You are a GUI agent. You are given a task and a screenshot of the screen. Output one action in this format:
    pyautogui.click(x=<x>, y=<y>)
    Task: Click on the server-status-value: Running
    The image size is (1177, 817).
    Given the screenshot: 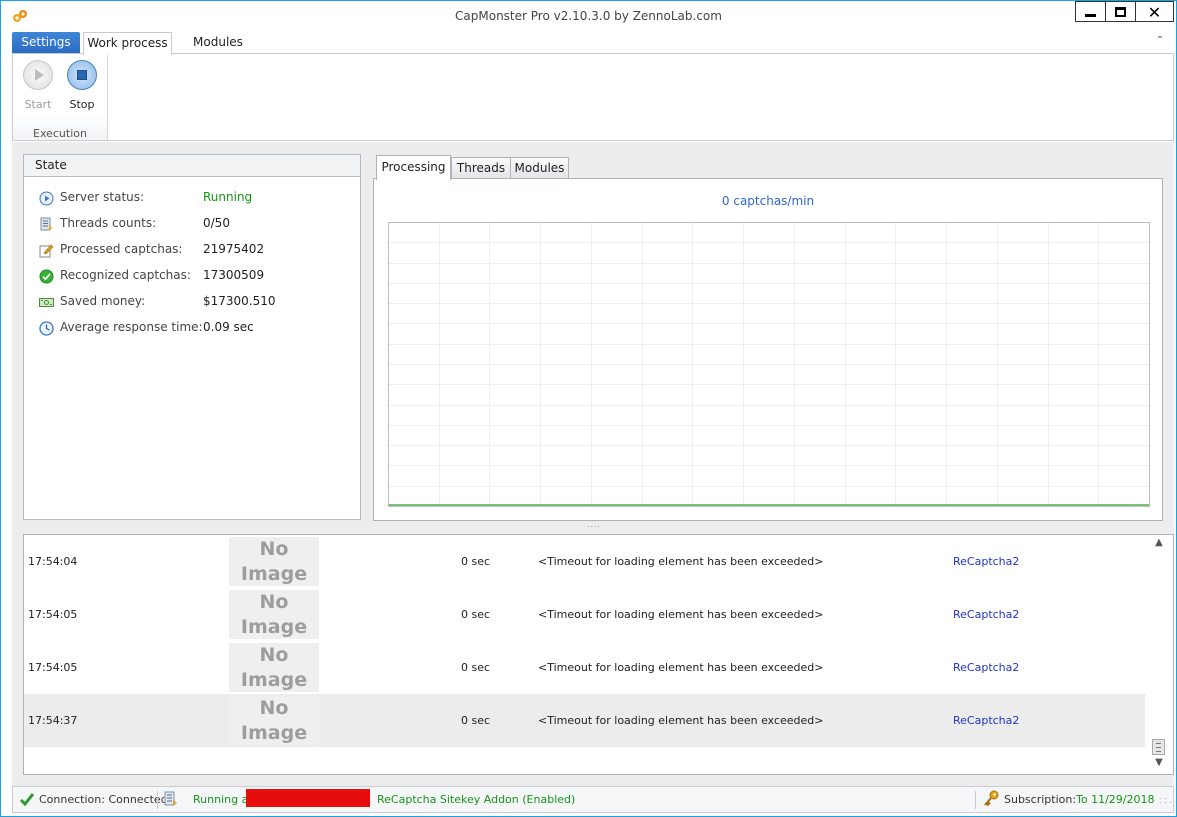 What is the action you would take?
    pyautogui.click(x=228, y=197)
    